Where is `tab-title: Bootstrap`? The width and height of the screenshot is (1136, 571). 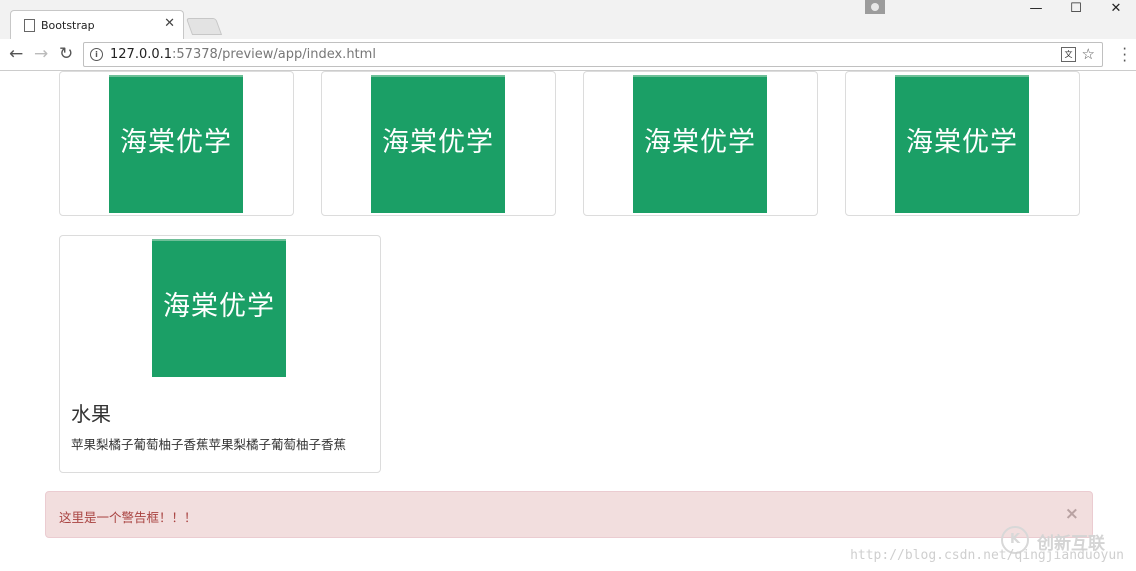
tab-title: Bootstrap is located at coordinates (68, 25).